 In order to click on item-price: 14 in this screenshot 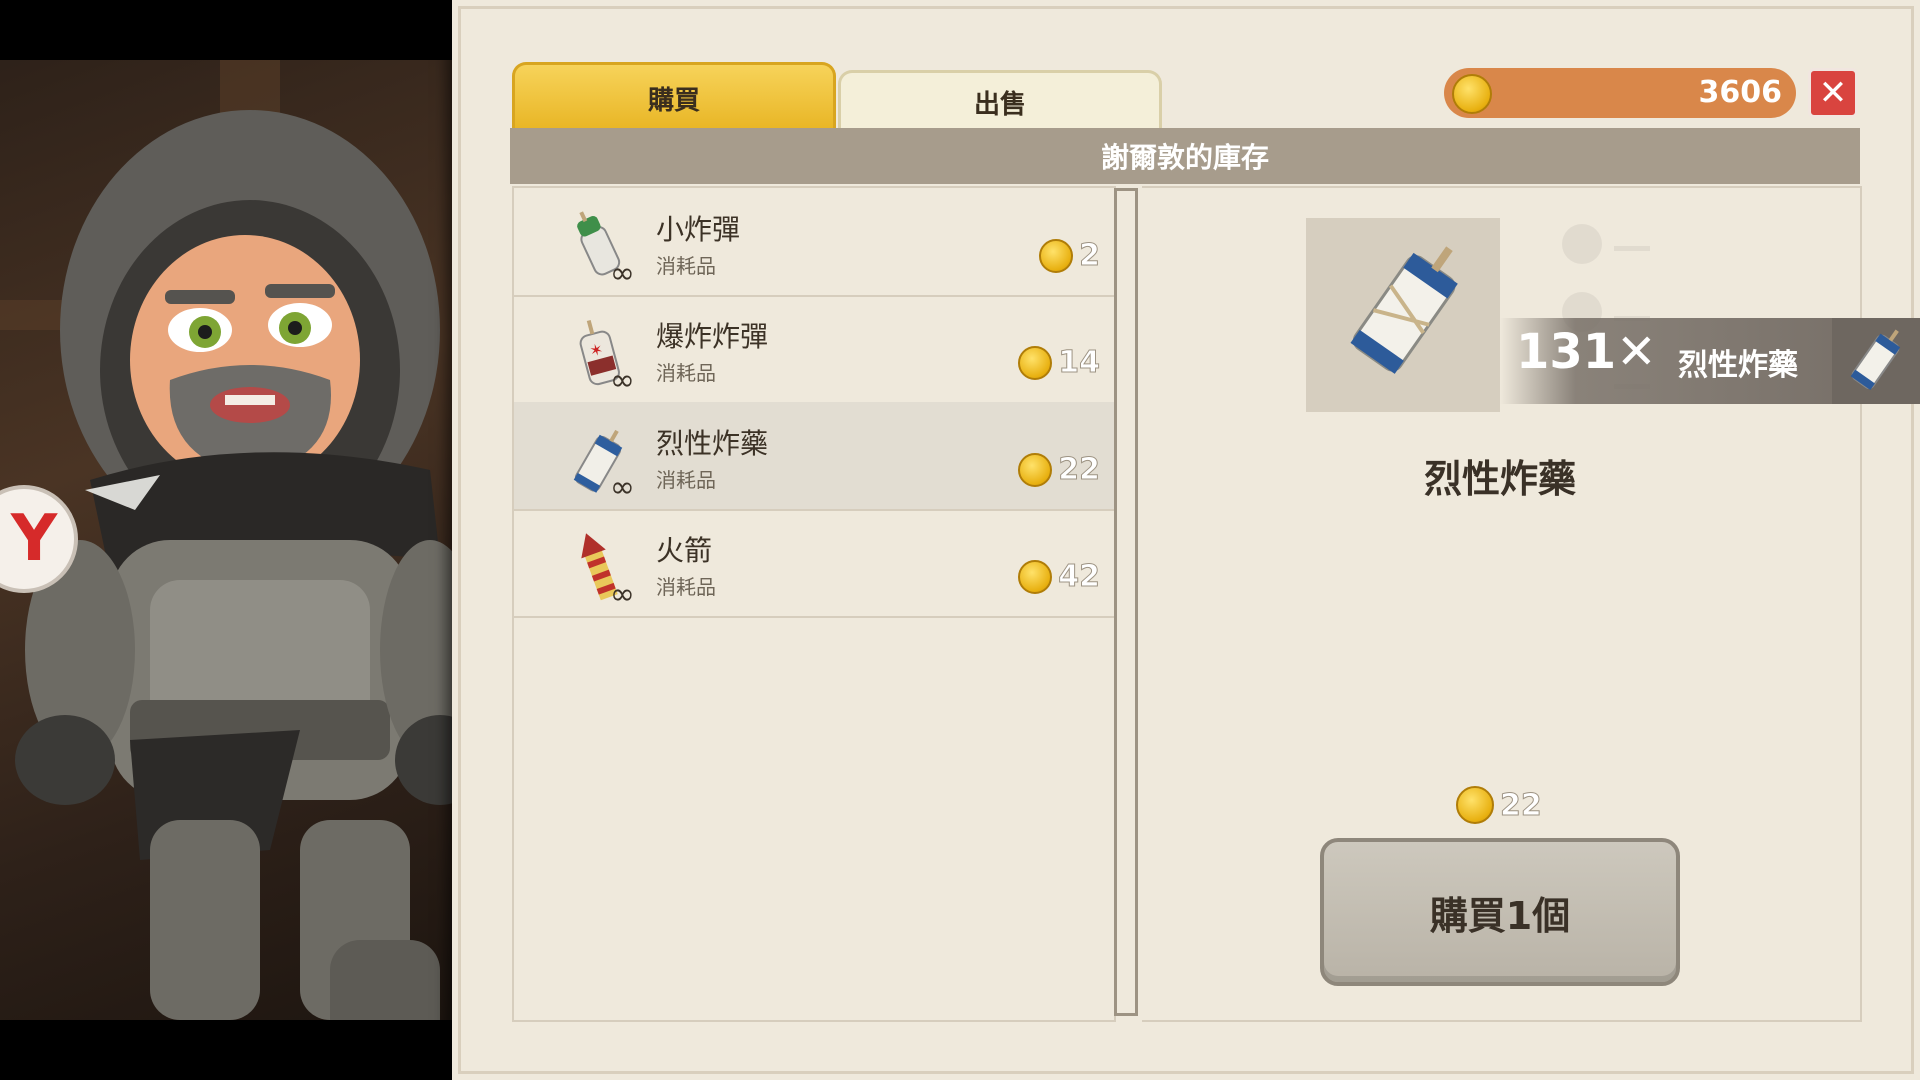, I will do `click(1059, 363)`.